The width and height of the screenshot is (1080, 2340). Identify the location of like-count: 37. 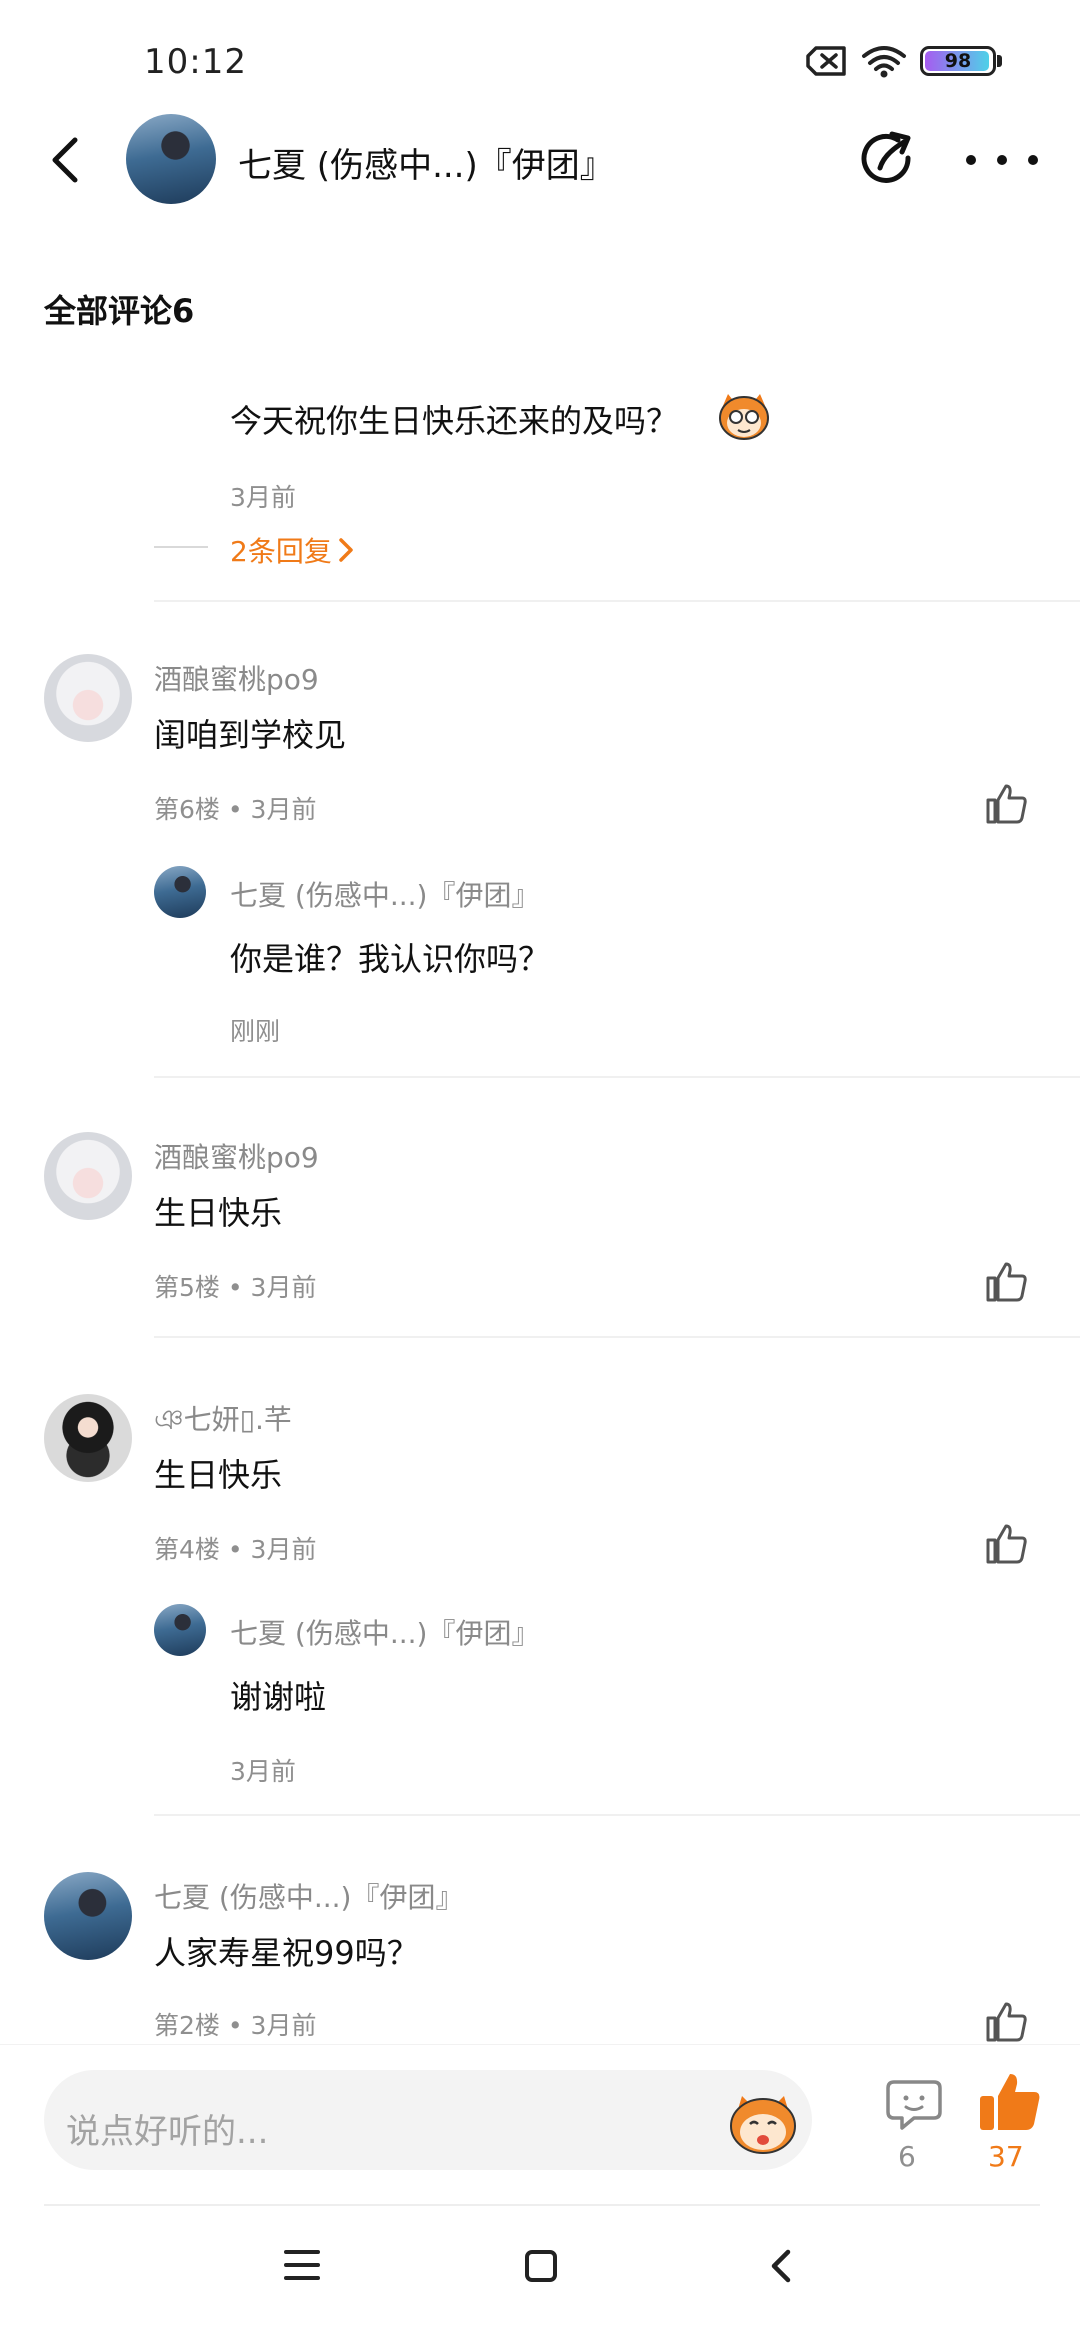
(1006, 2156).